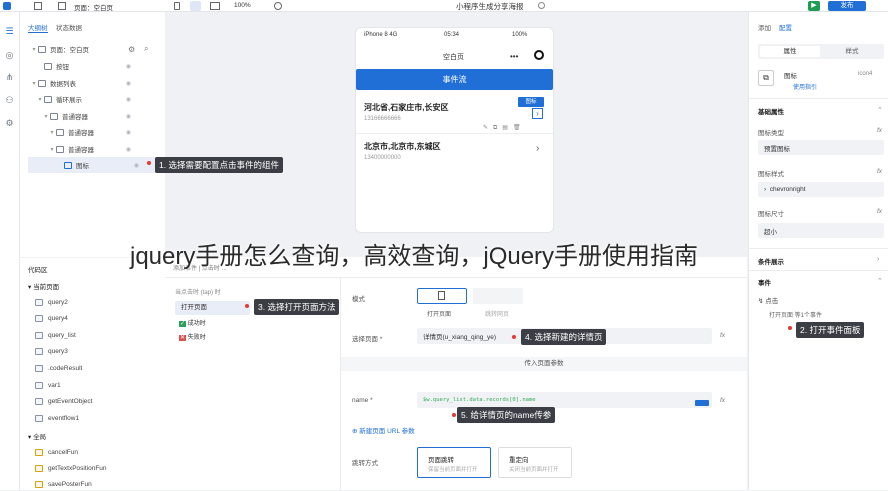  Describe the element at coordinates (44, 287) in the screenshot. I see `code-group-title: ▾ 当前页面` at that location.